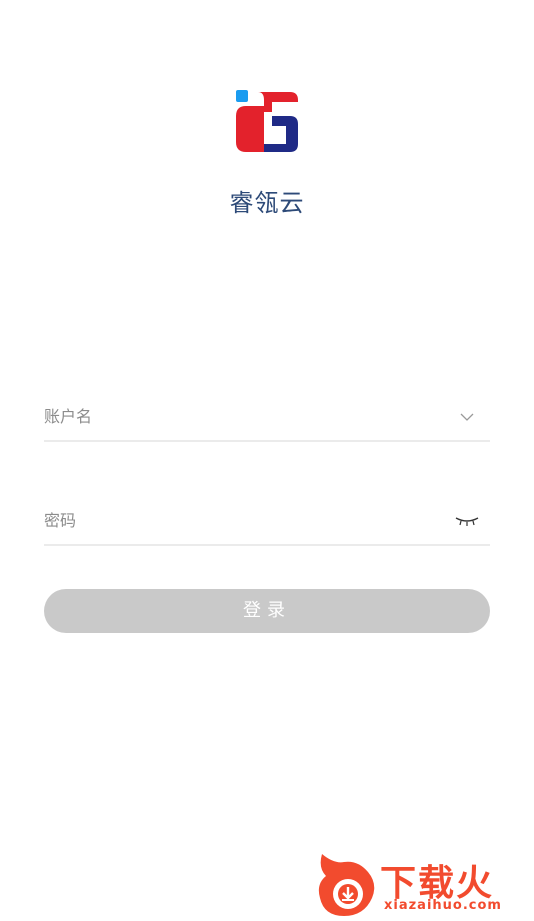 The width and height of the screenshot is (534, 921). I want to click on password-field, so click(267, 523).